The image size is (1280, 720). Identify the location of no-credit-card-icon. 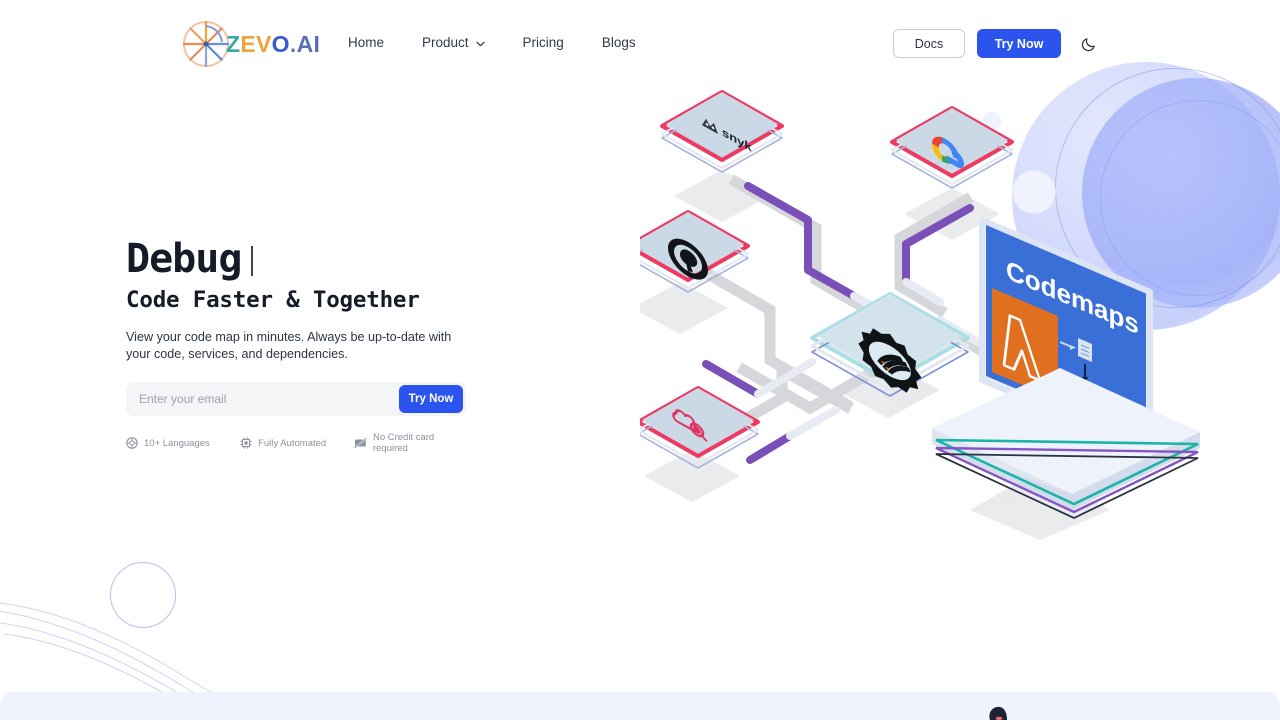
(360, 443).